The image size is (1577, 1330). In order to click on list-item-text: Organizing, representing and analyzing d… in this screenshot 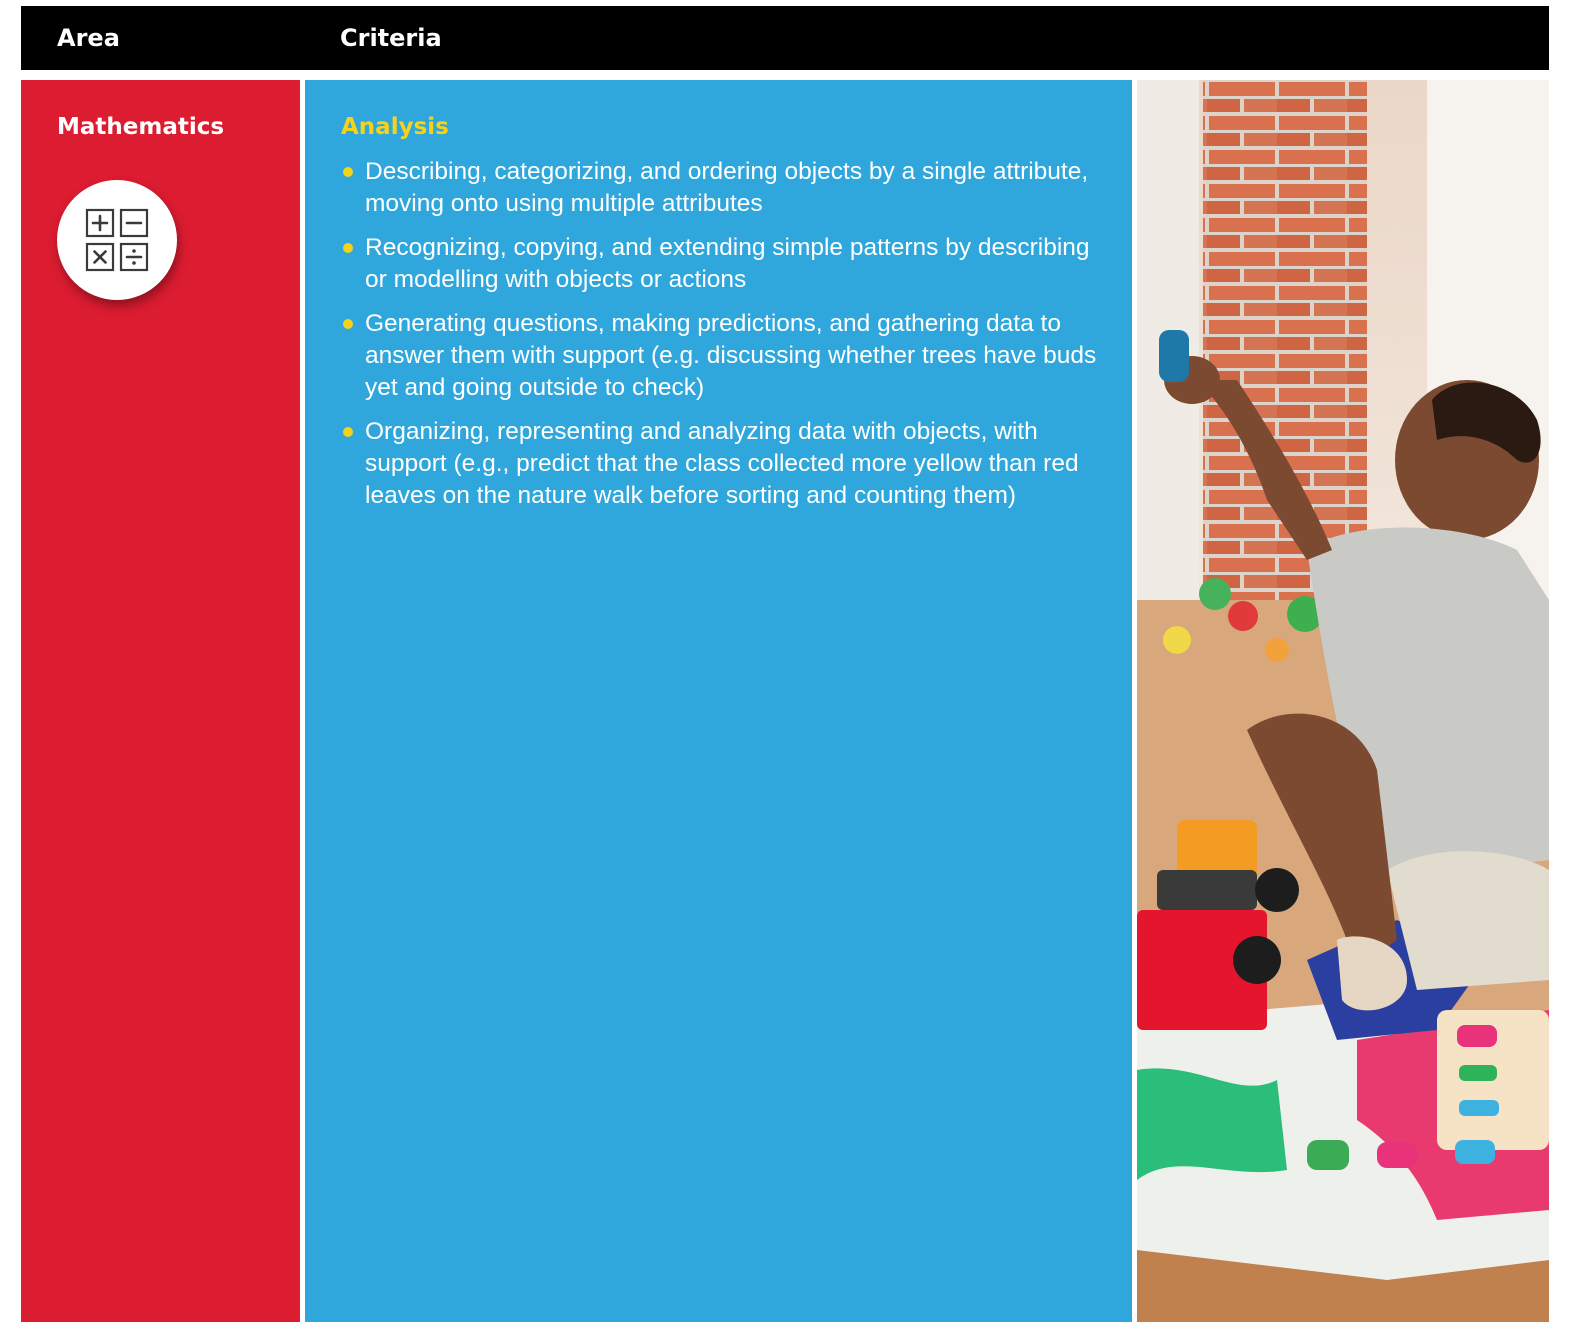, I will do `click(722, 463)`.